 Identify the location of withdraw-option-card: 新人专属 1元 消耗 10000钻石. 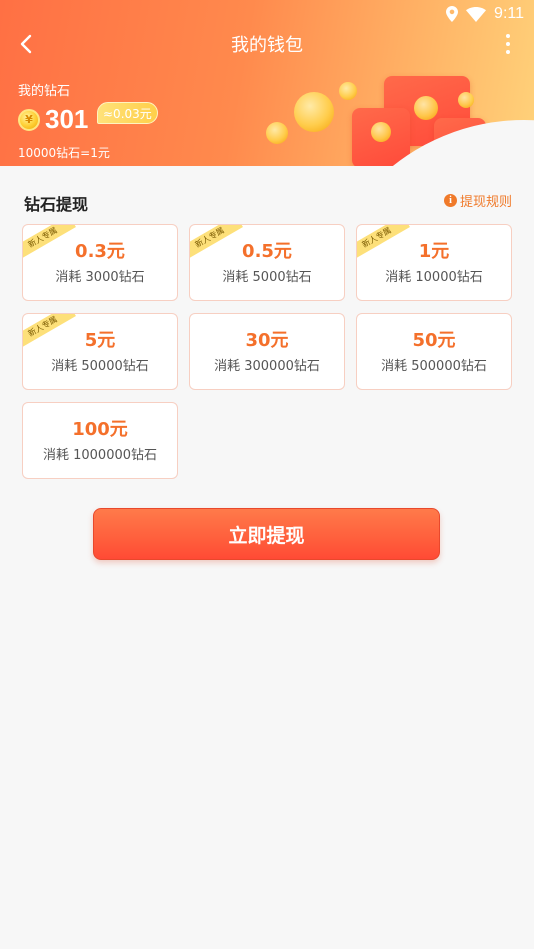
(434, 262).